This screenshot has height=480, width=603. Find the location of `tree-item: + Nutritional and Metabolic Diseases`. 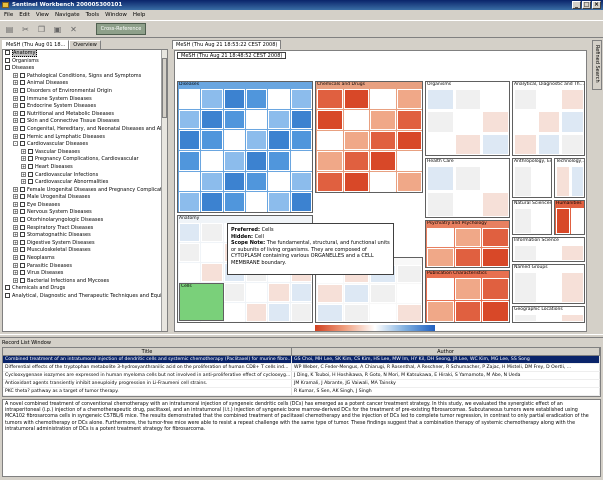

tree-item: + Nutritional and Metabolic Diseases is located at coordinates (85, 114).